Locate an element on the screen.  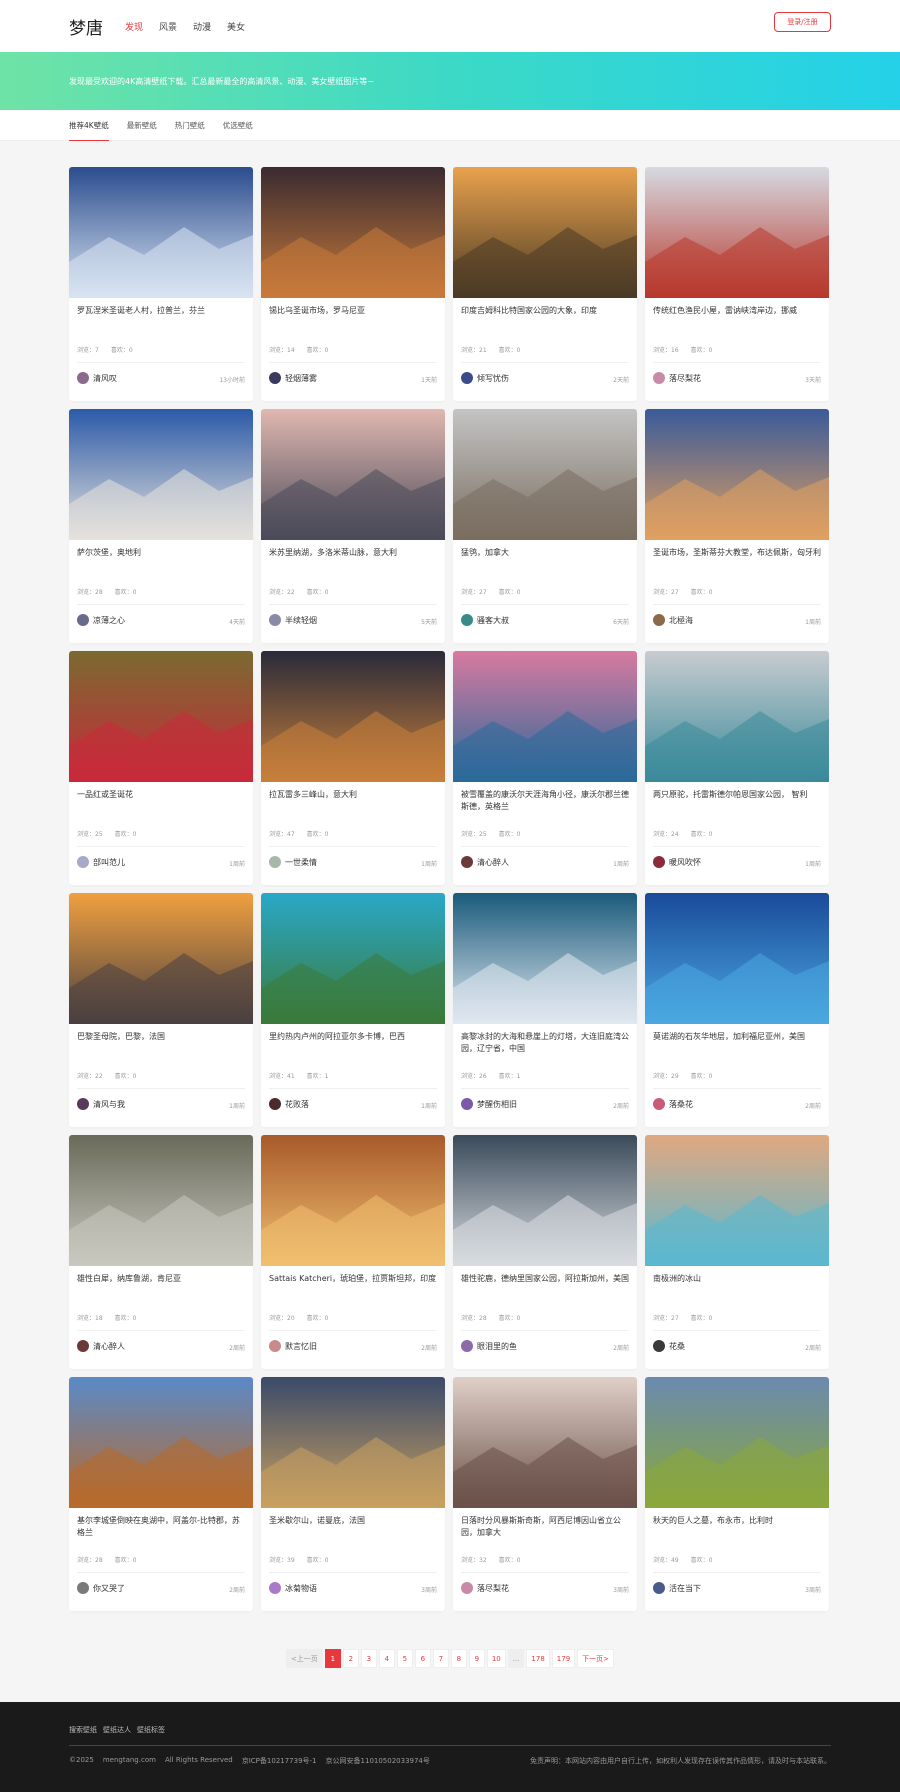
wallpaper-card: 猛鸮，加拿大 浏览：27 喜欢：0 骚客大叔 6天前 is located at coordinates (545, 526).